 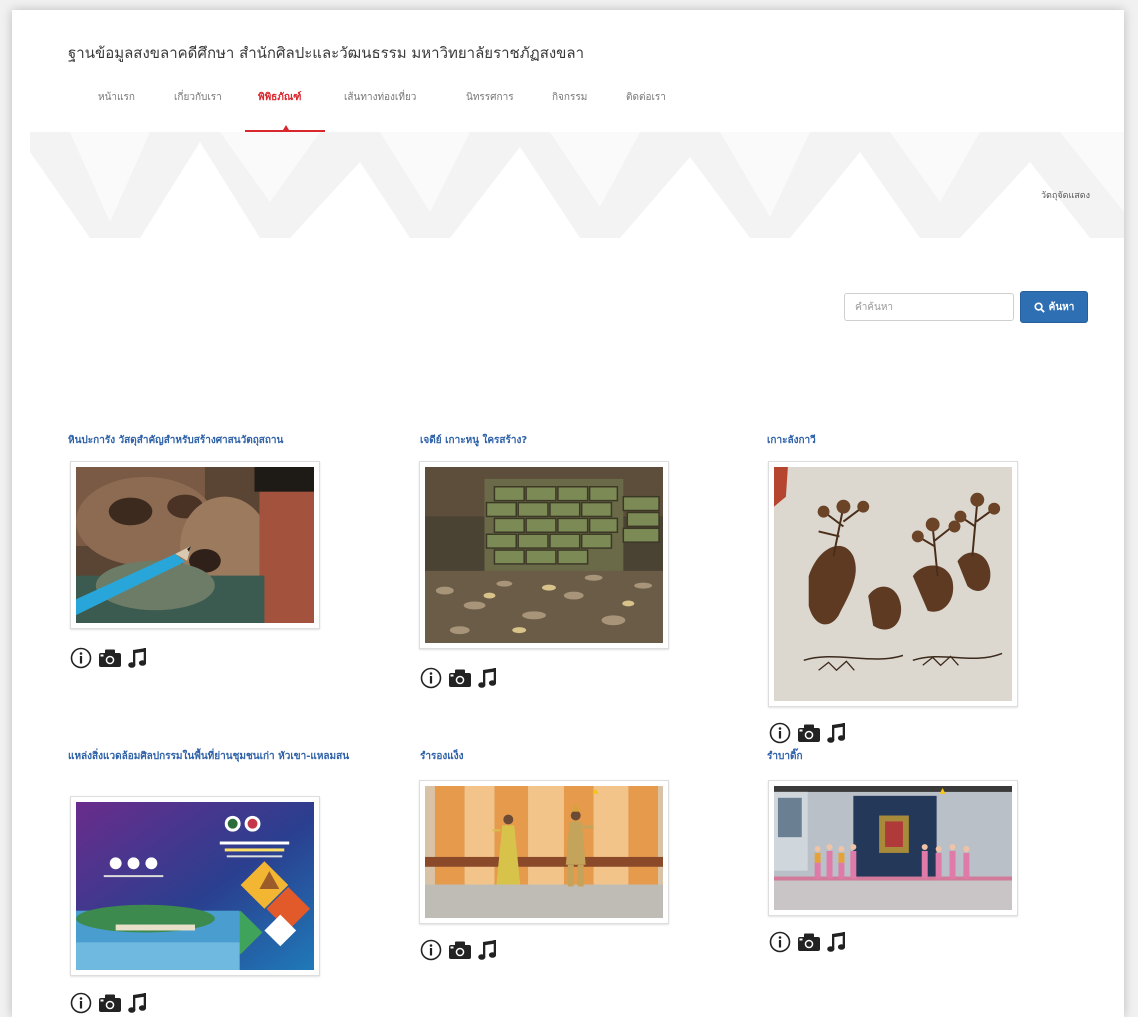 I want to click on search-icon, so click(x=1039, y=307).